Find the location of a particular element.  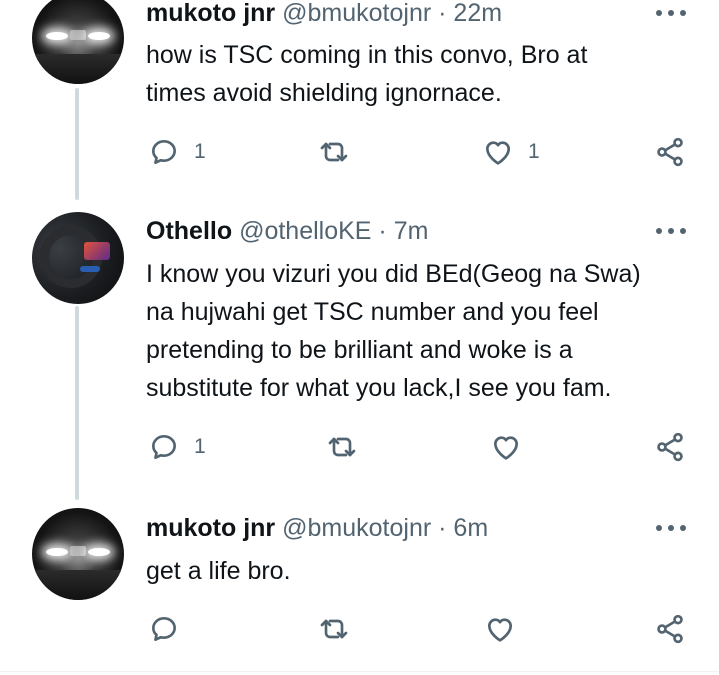

tweet-text-line: pretending to be brilliant and woke is a is located at coordinates (359, 350).